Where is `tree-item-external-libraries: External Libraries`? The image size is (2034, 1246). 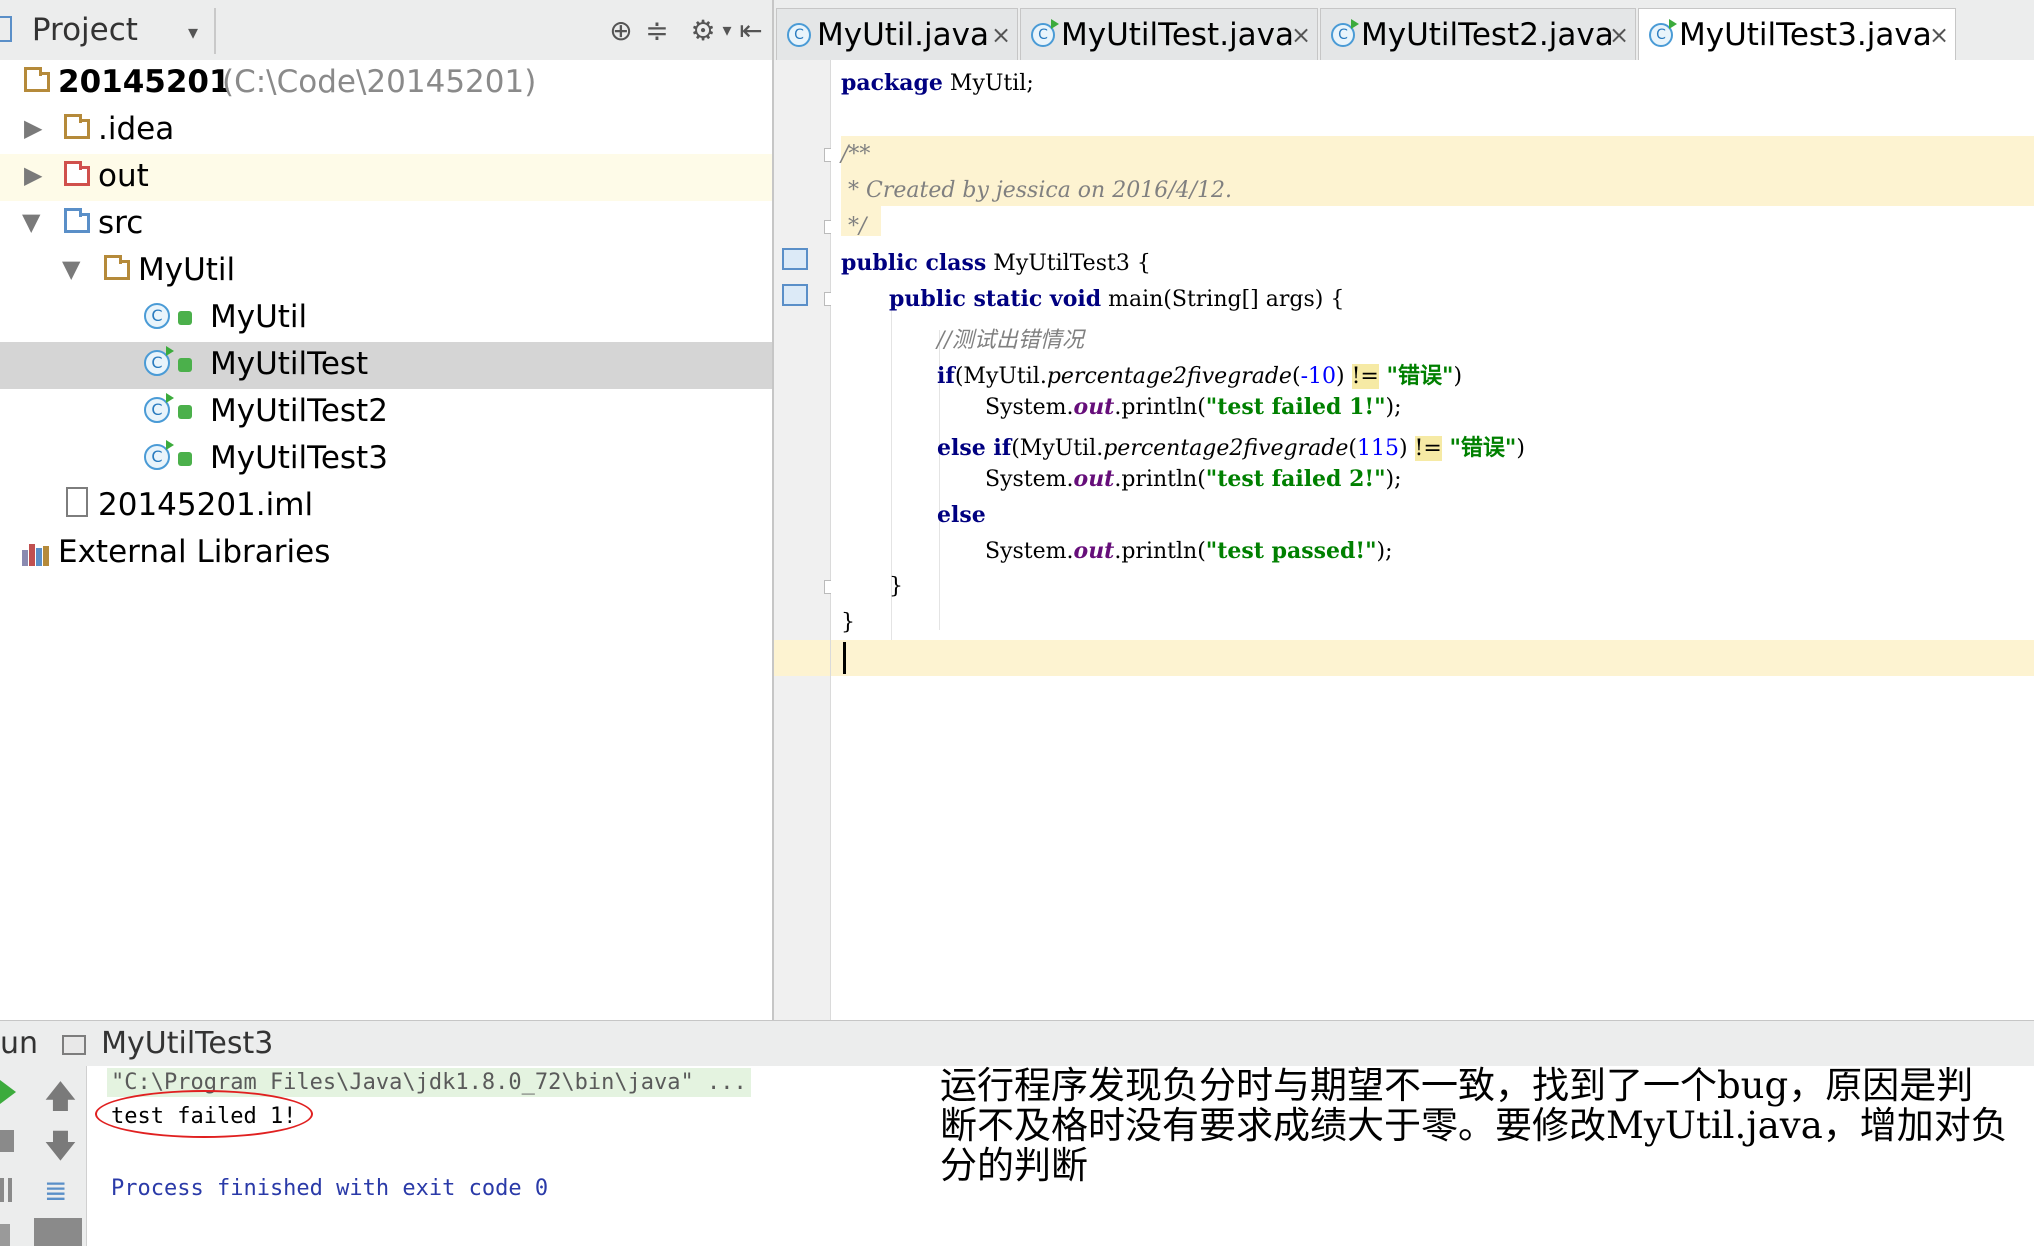
tree-item-external-libraries: External Libraries is located at coordinates (386, 553).